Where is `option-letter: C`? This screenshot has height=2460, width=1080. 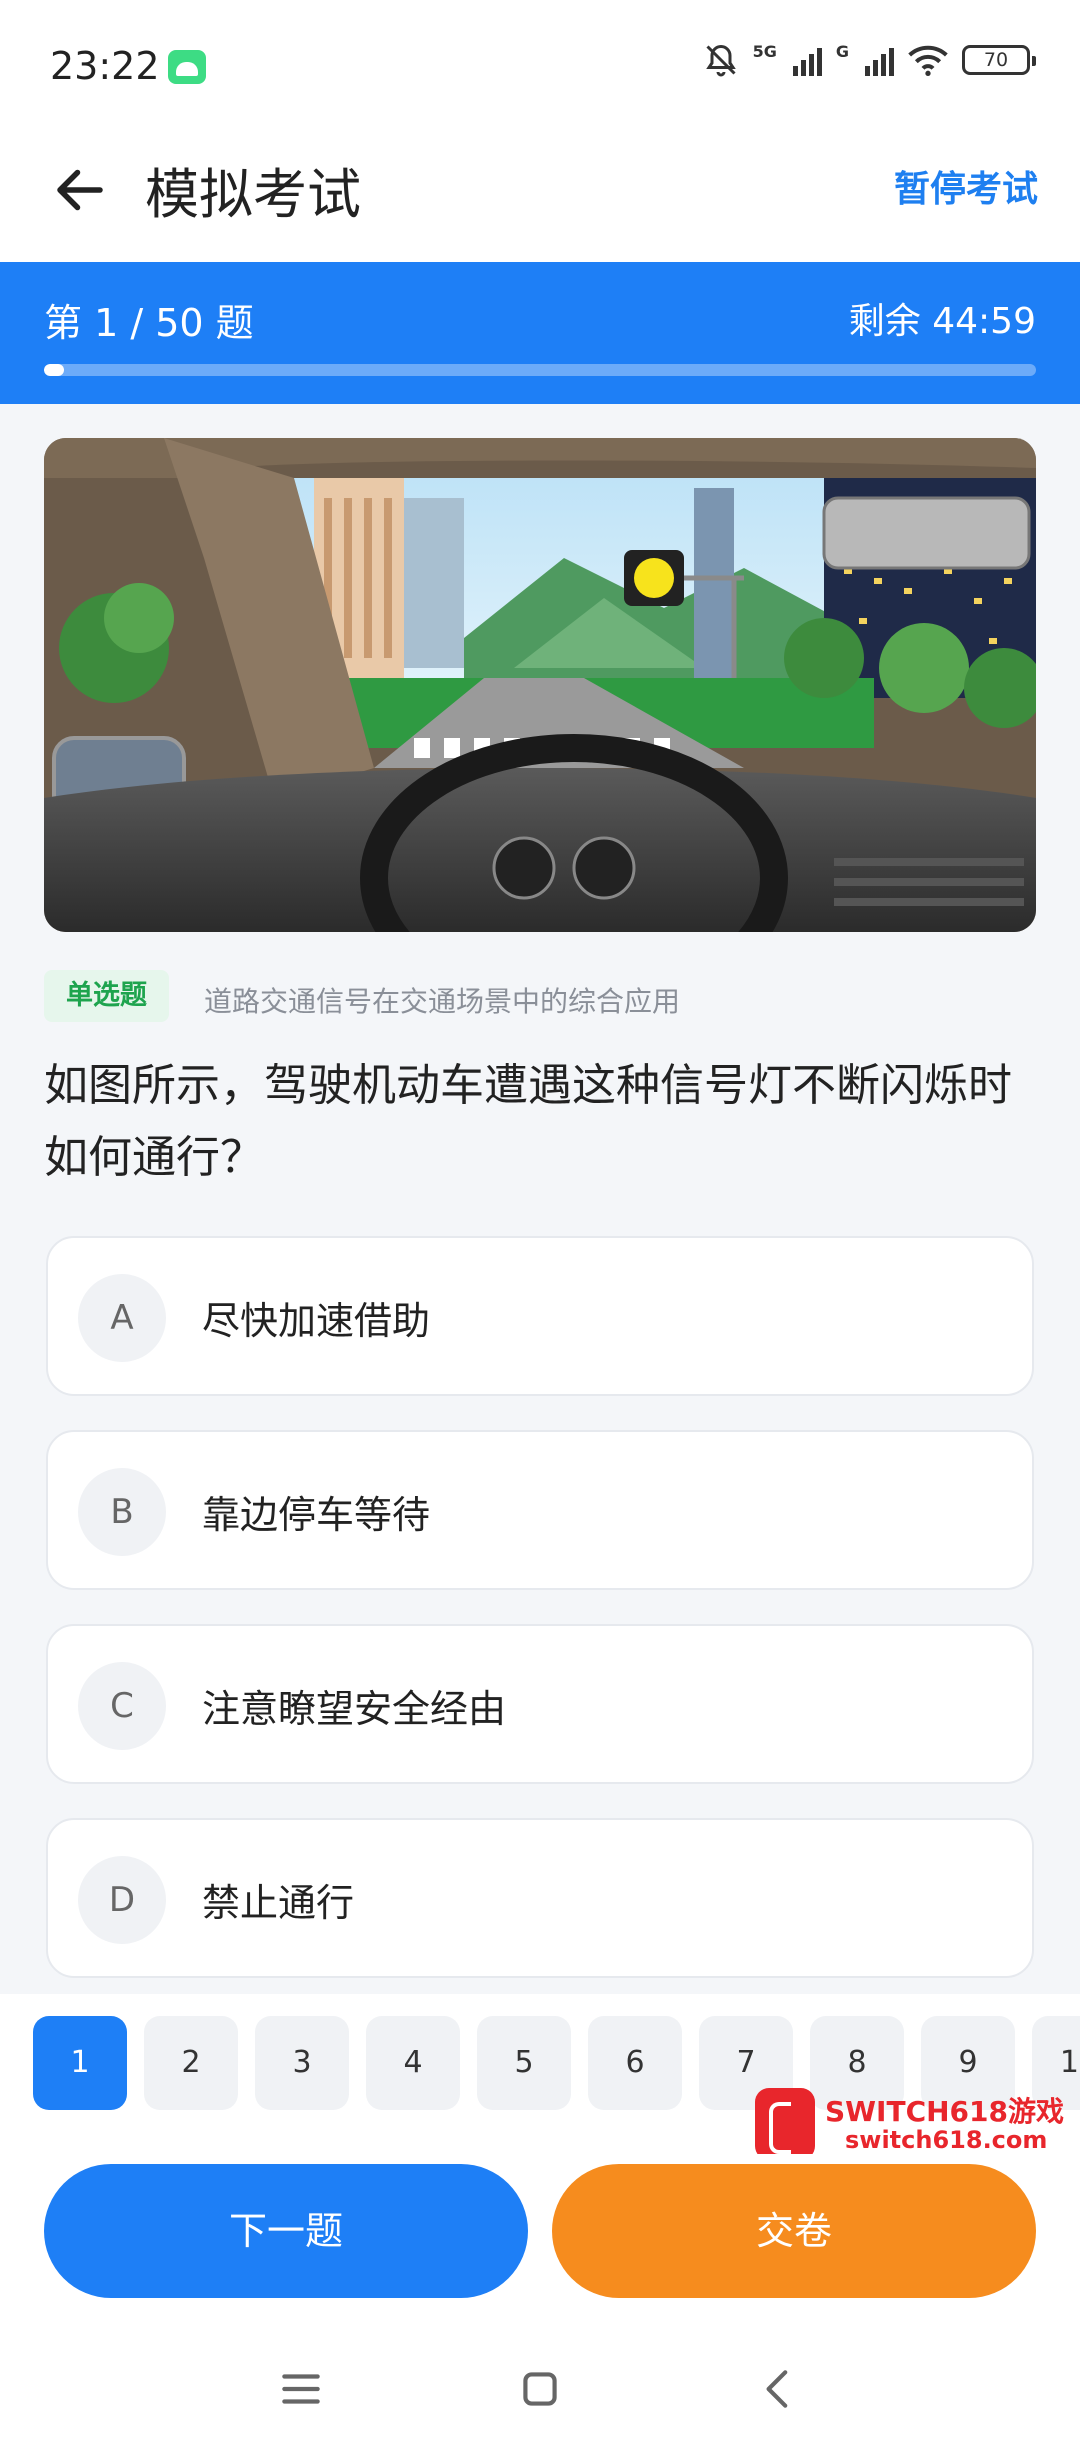 option-letter: C is located at coordinates (122, 1706).